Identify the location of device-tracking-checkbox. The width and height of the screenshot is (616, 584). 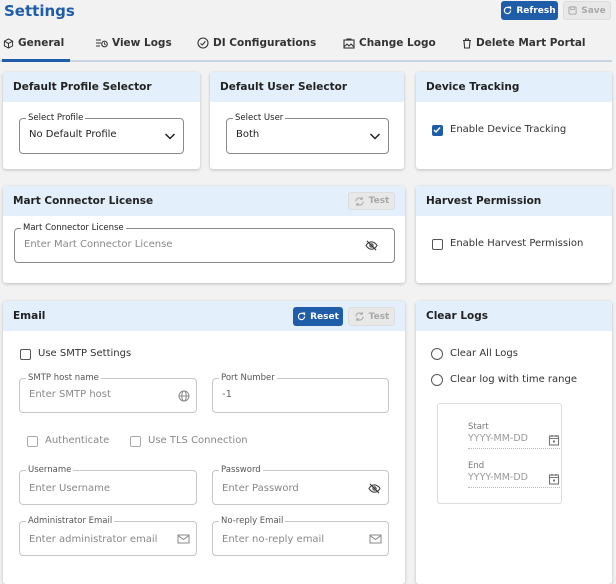
(437, 130).